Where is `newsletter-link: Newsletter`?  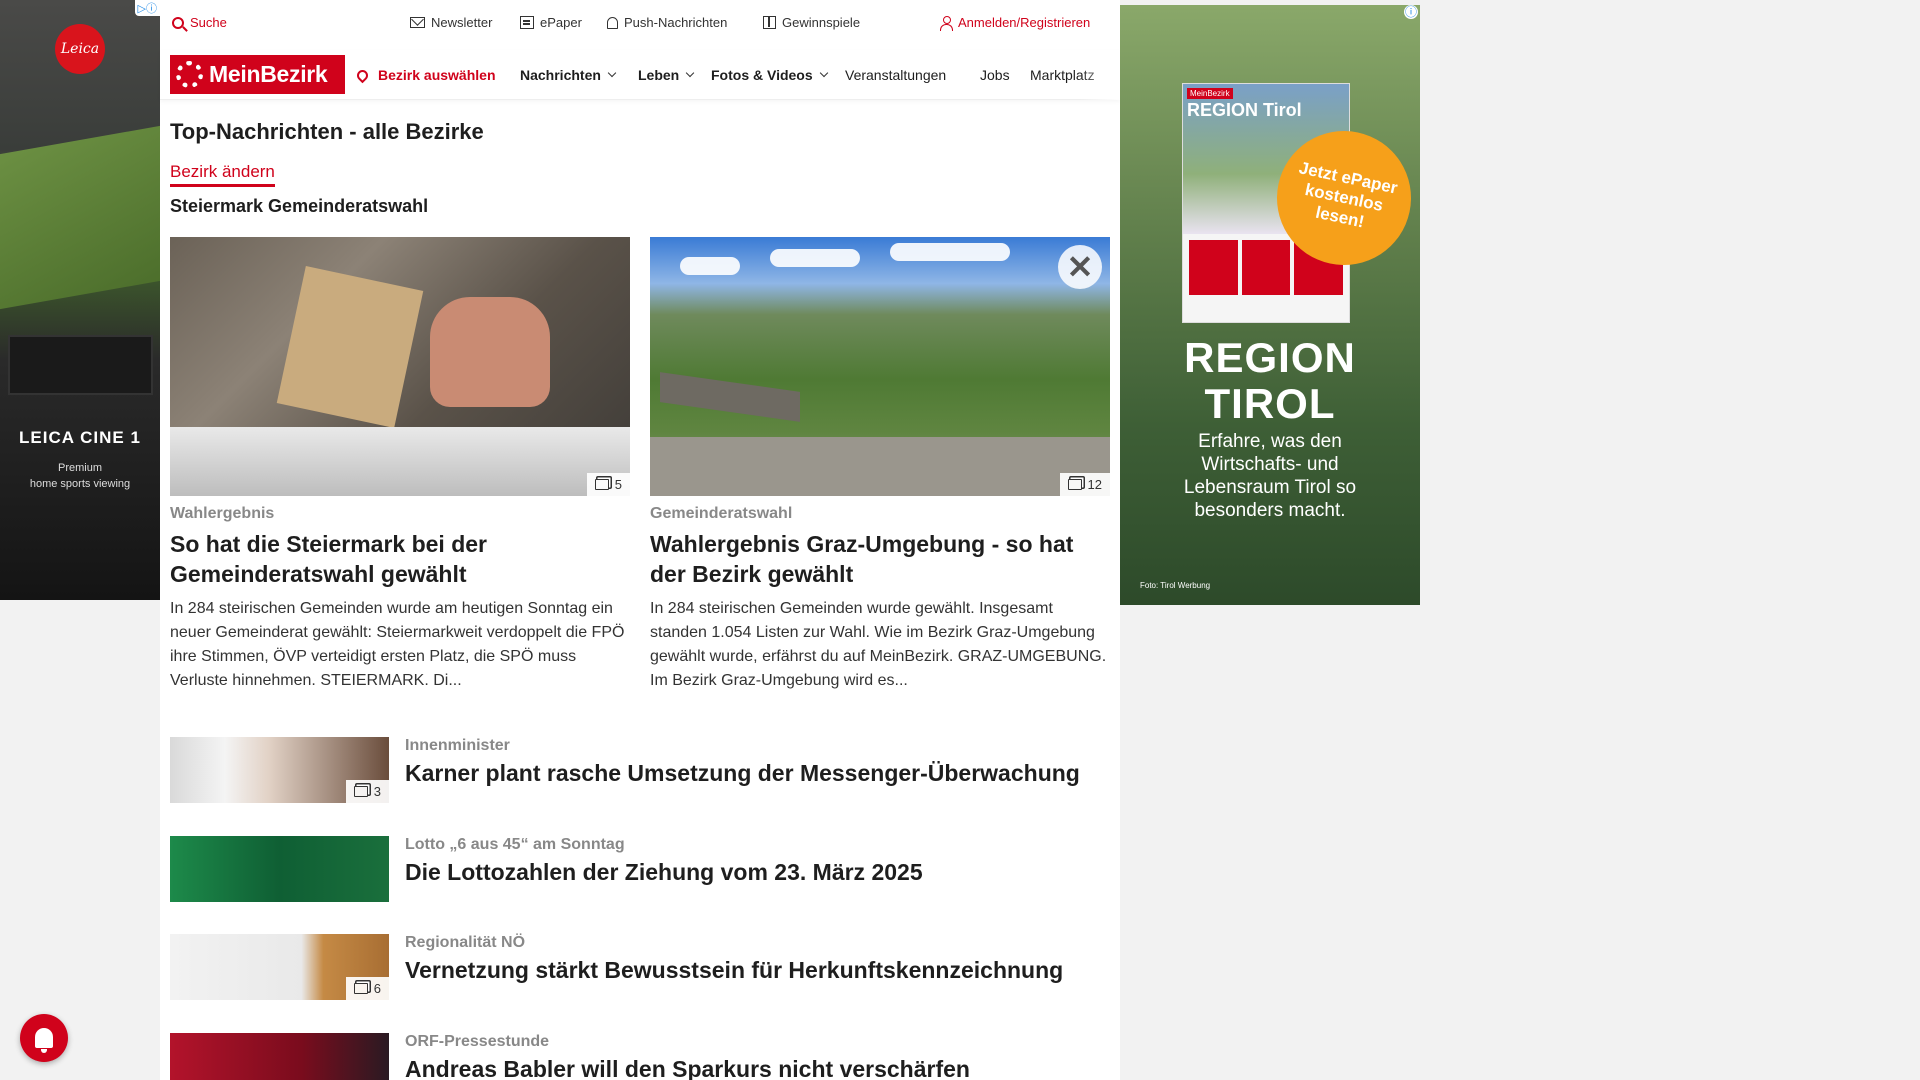
newsletter-link: Newsletter is located at coordinates (451, 22).